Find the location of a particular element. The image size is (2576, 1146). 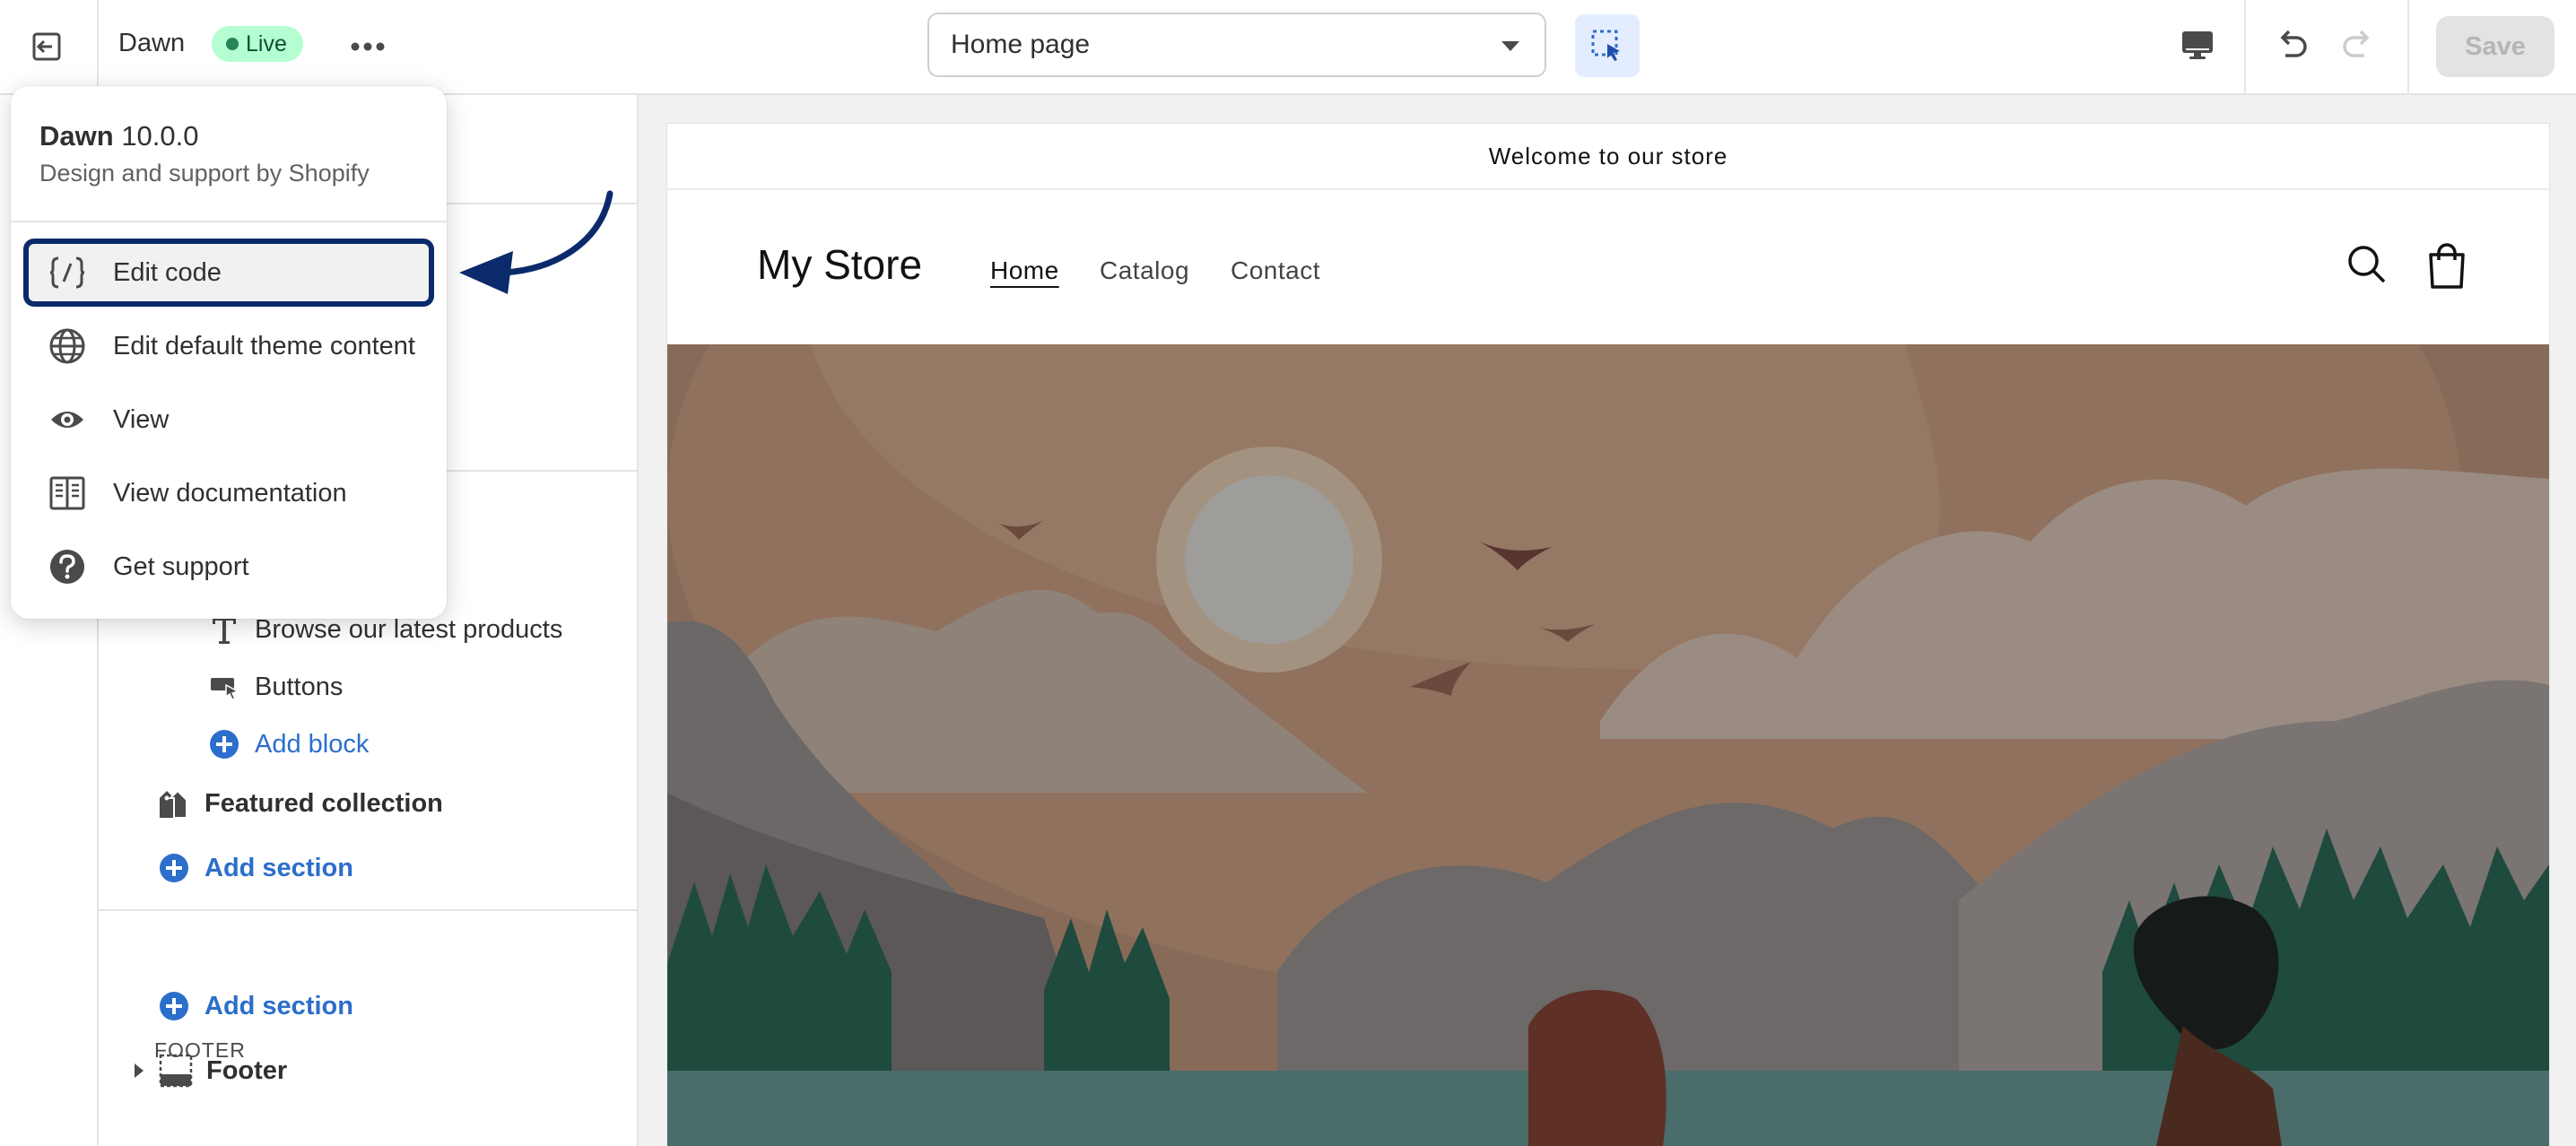

annotation-arrow-icon is located at coordinates (536, 242).